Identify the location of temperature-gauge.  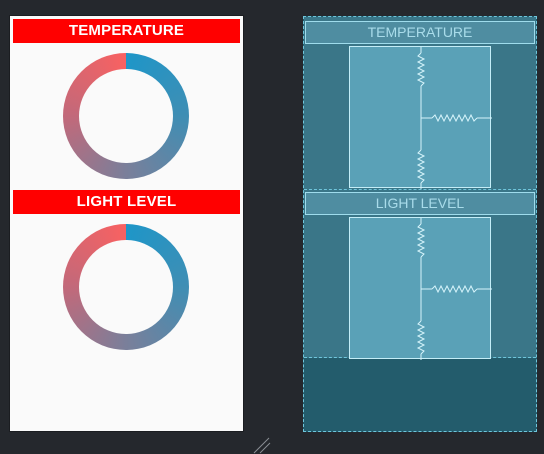
(126, 116).